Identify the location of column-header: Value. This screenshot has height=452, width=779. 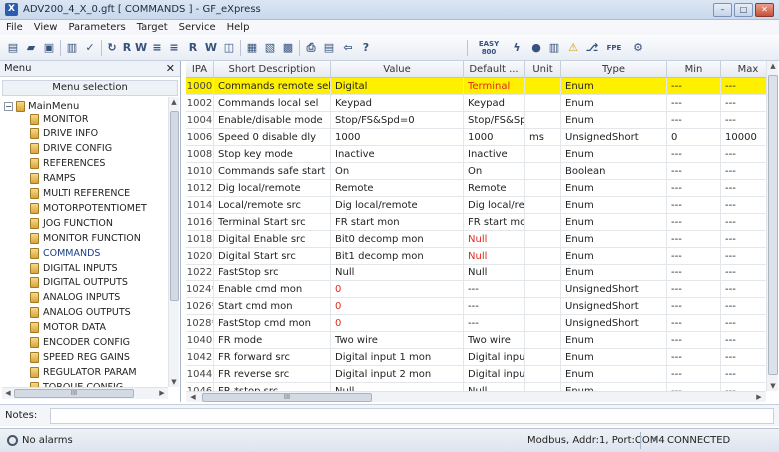
(397, 69).